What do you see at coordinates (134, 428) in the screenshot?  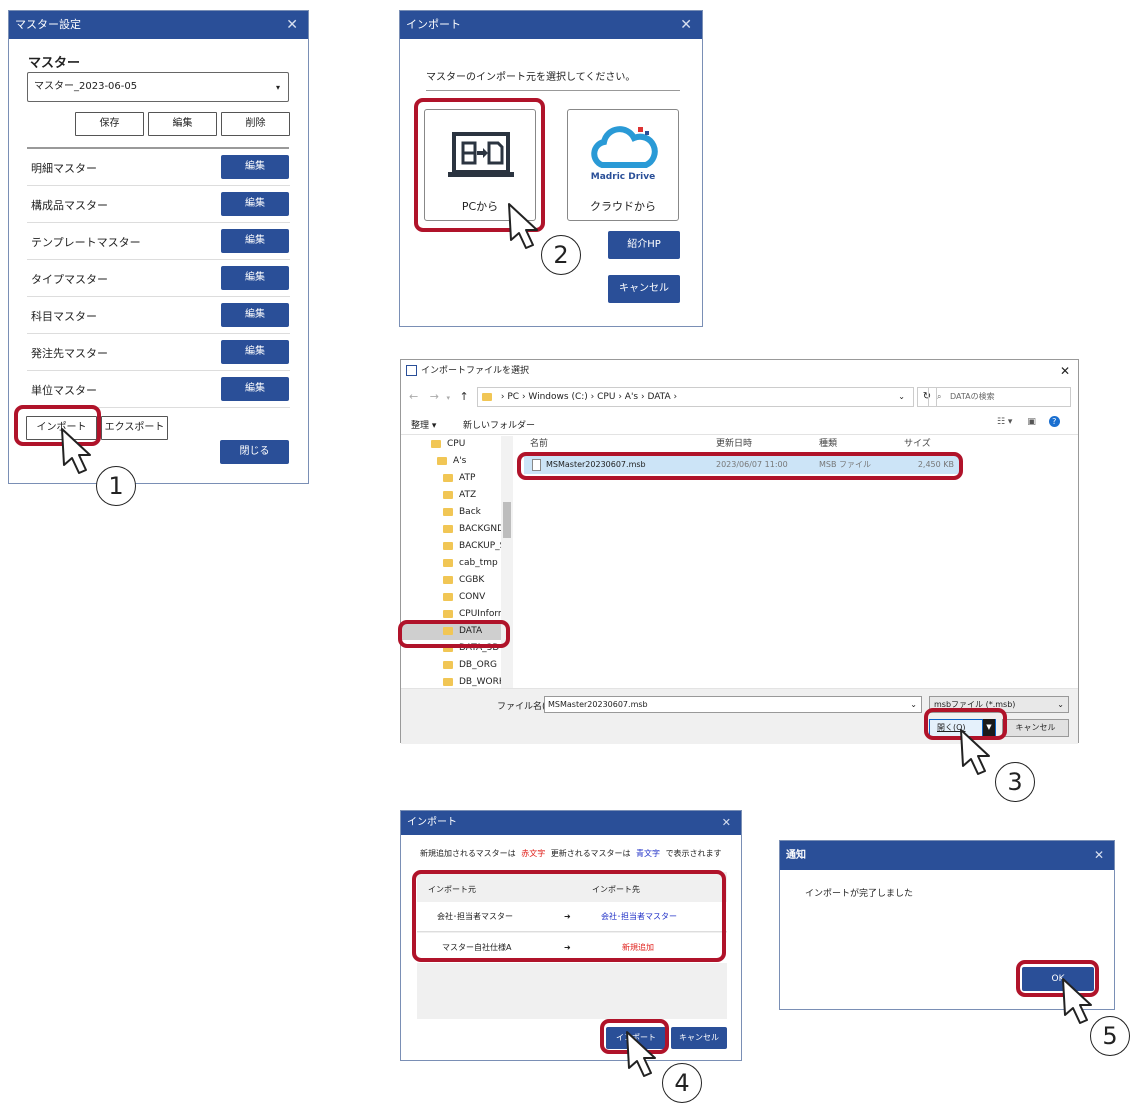 I see `export-button: エクスポート` at bounding box center [134, 428].